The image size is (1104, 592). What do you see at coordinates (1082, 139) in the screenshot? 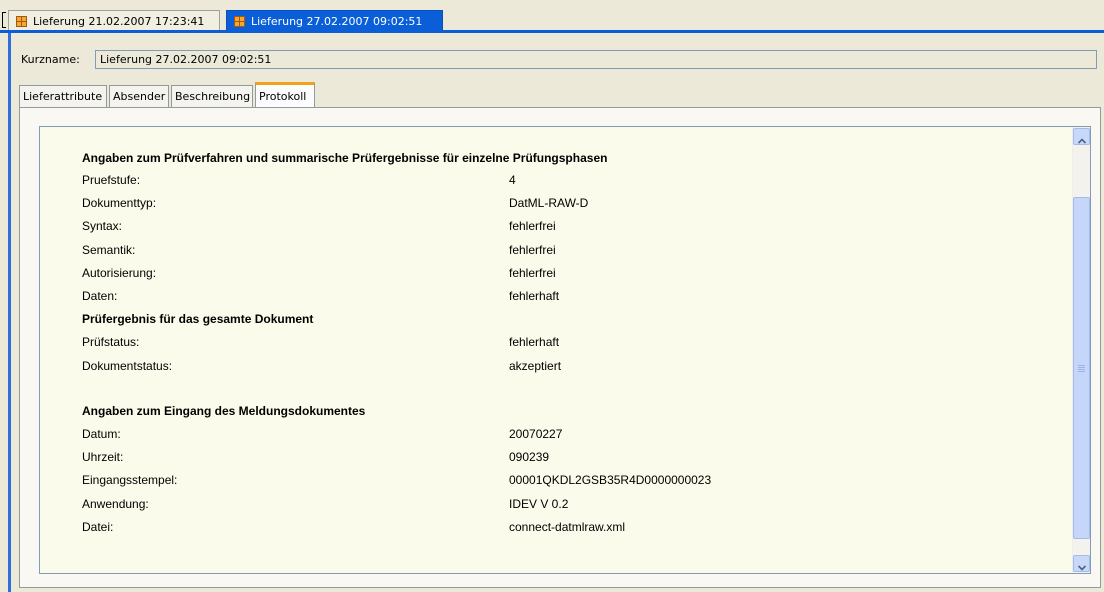
I see `chevron-up-icon` at bounding box center [1082, 139].